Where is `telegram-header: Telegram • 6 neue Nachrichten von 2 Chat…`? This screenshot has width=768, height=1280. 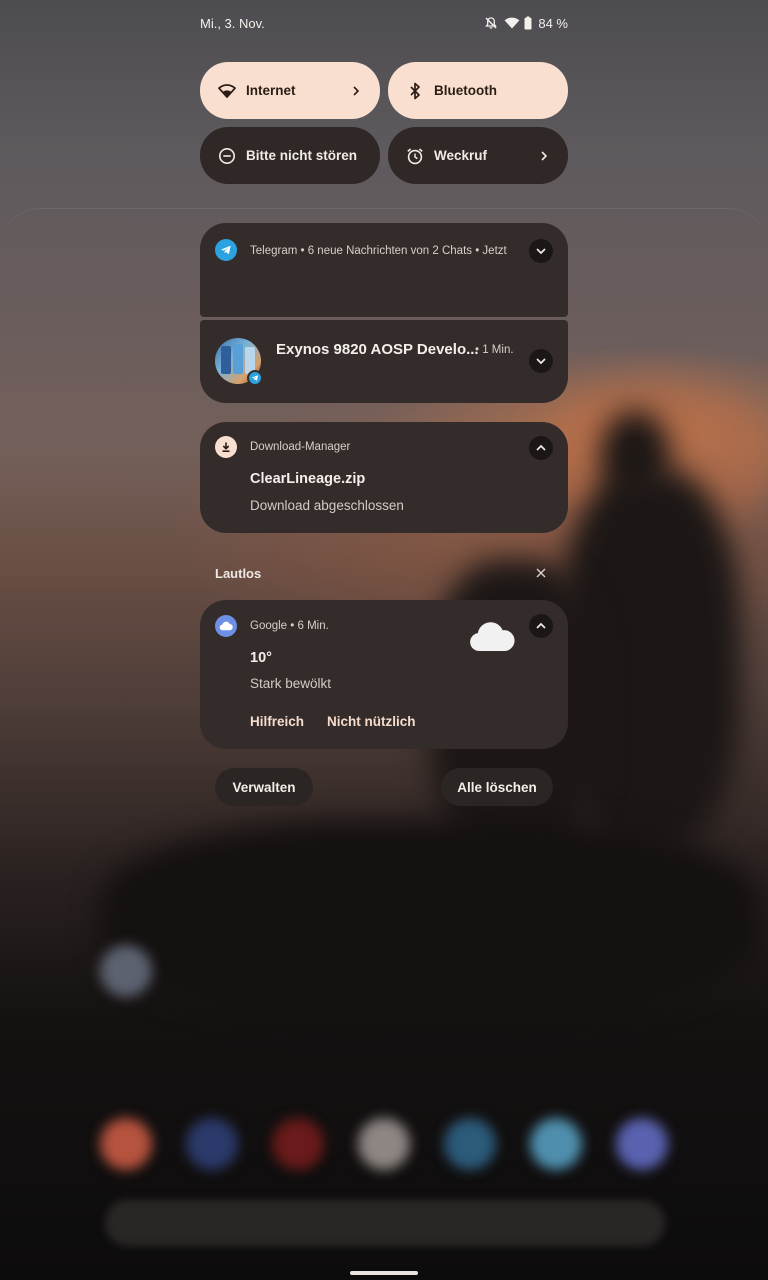
telegram-header: Telegram • 6 neue Nachrichten von 2 Chat… is located at coordinates (378, 251).